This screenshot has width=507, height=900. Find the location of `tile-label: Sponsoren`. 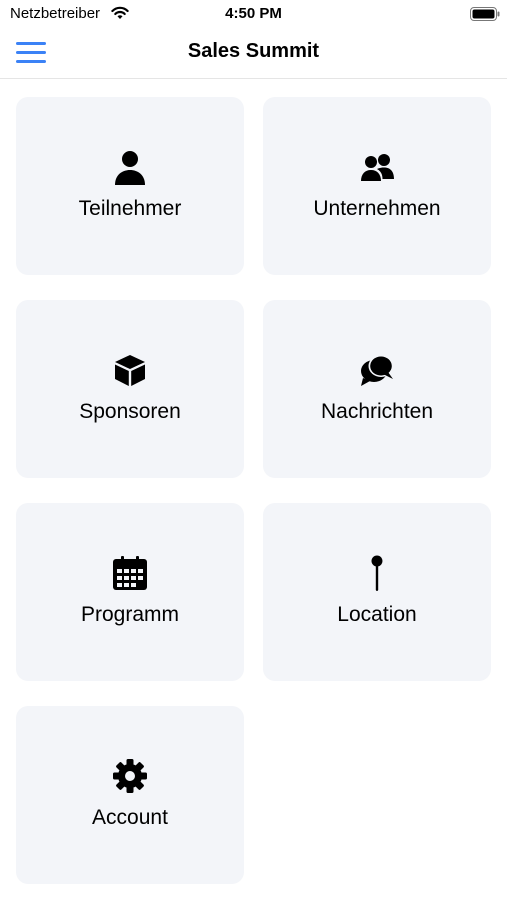

tile-label: Sponsoren is located at coordinates (130, 411).